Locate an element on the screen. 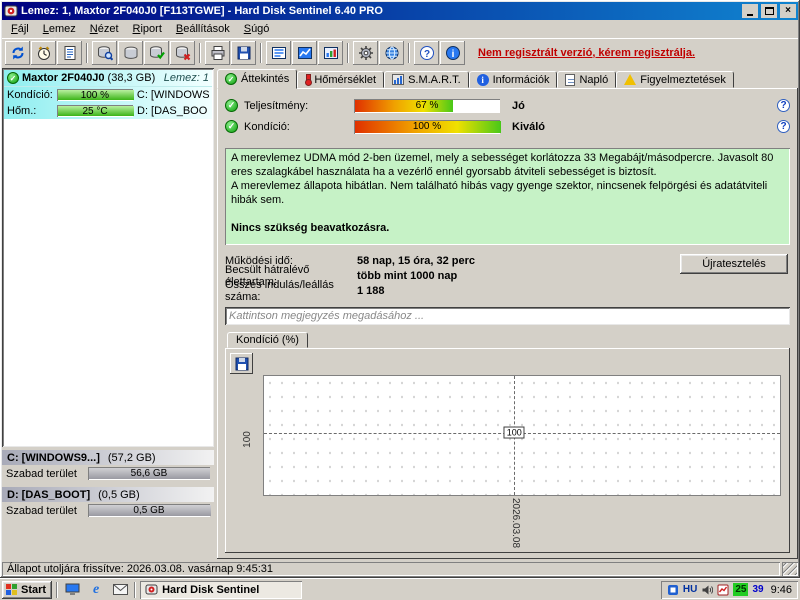 Image resolution: width=800 pixels, height=600 pixels. tab-smart: S.M.A.R.T. is located at coordinates (426, 79).